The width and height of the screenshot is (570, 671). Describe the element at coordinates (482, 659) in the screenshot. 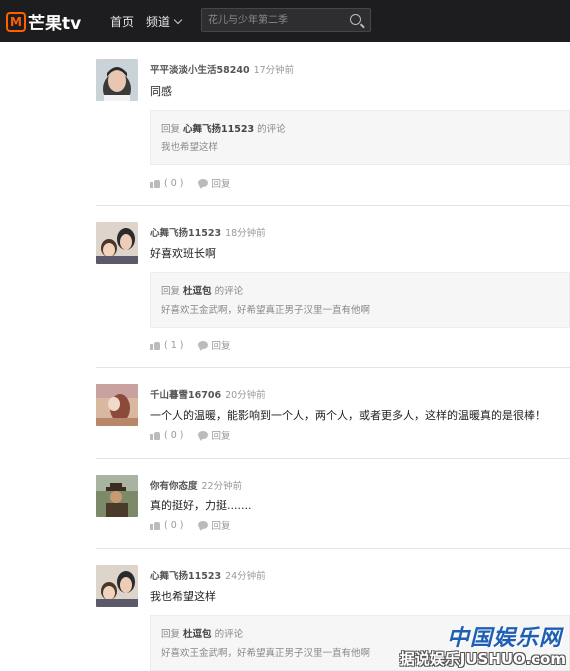

I see `watermark-sub: 据说娱乐JUSHUO.com` at that location.